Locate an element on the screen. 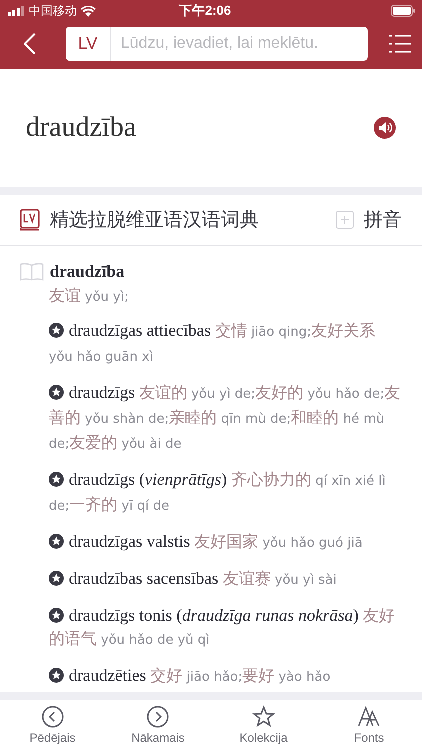 This screenshot has height=750, width=422. example-phrase: draudzēties 交好 jiāo hǎo;要好 yào hǎo is located at coordinates (225, 676).